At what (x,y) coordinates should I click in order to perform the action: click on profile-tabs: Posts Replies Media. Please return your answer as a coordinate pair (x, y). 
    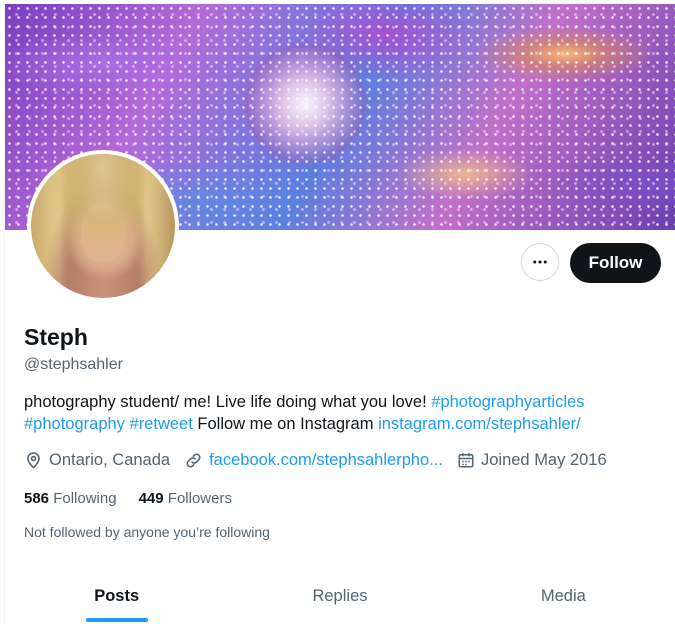
    Looking at the image, I should click on (340, 598).